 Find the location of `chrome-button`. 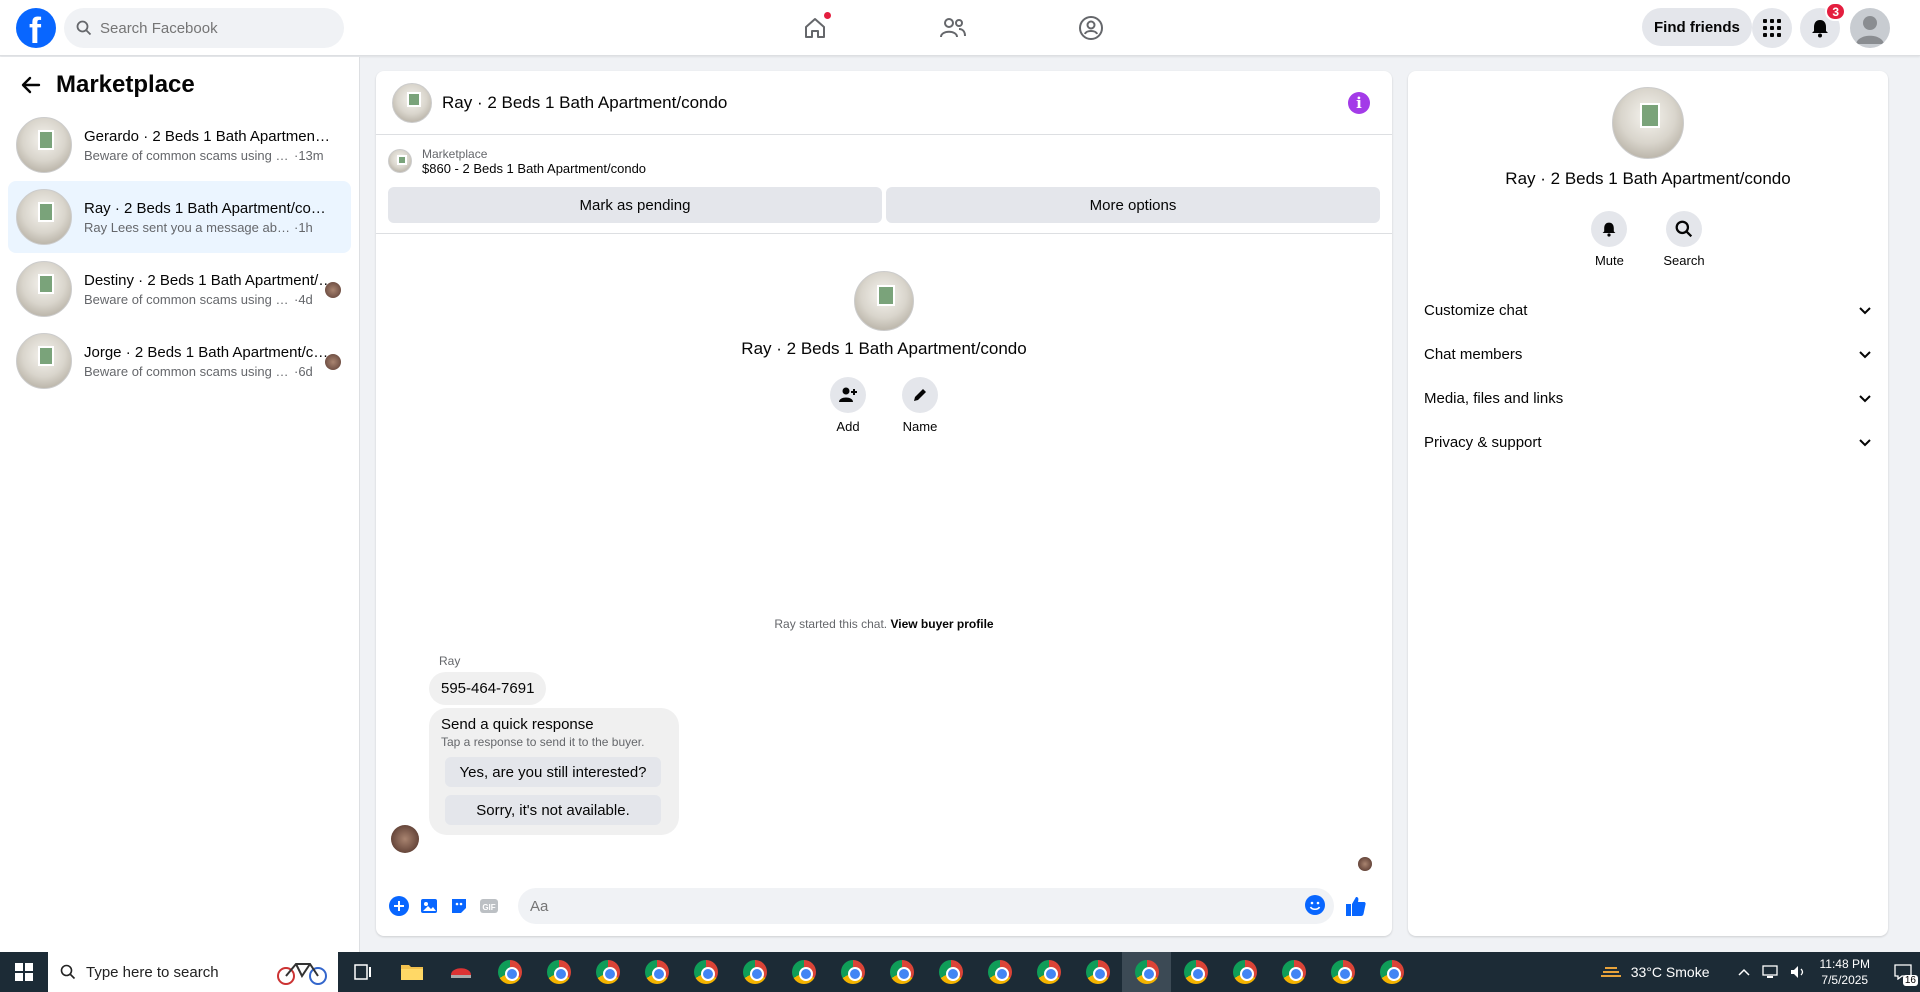

chrome-button is located at coordinates (509, 972).